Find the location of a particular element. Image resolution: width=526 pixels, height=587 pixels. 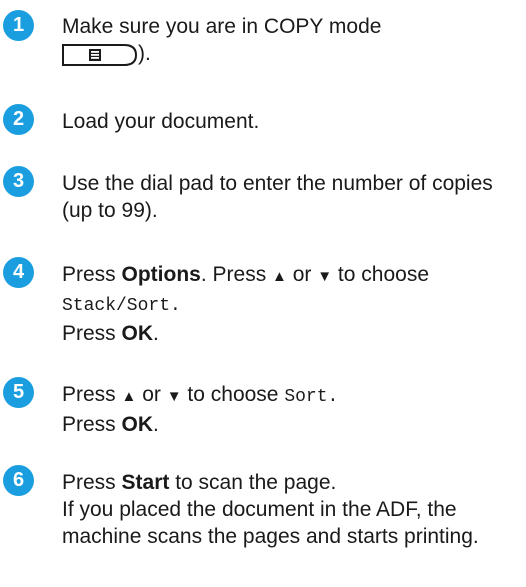

text-segment: . Press is located at coordinates (236, 274).